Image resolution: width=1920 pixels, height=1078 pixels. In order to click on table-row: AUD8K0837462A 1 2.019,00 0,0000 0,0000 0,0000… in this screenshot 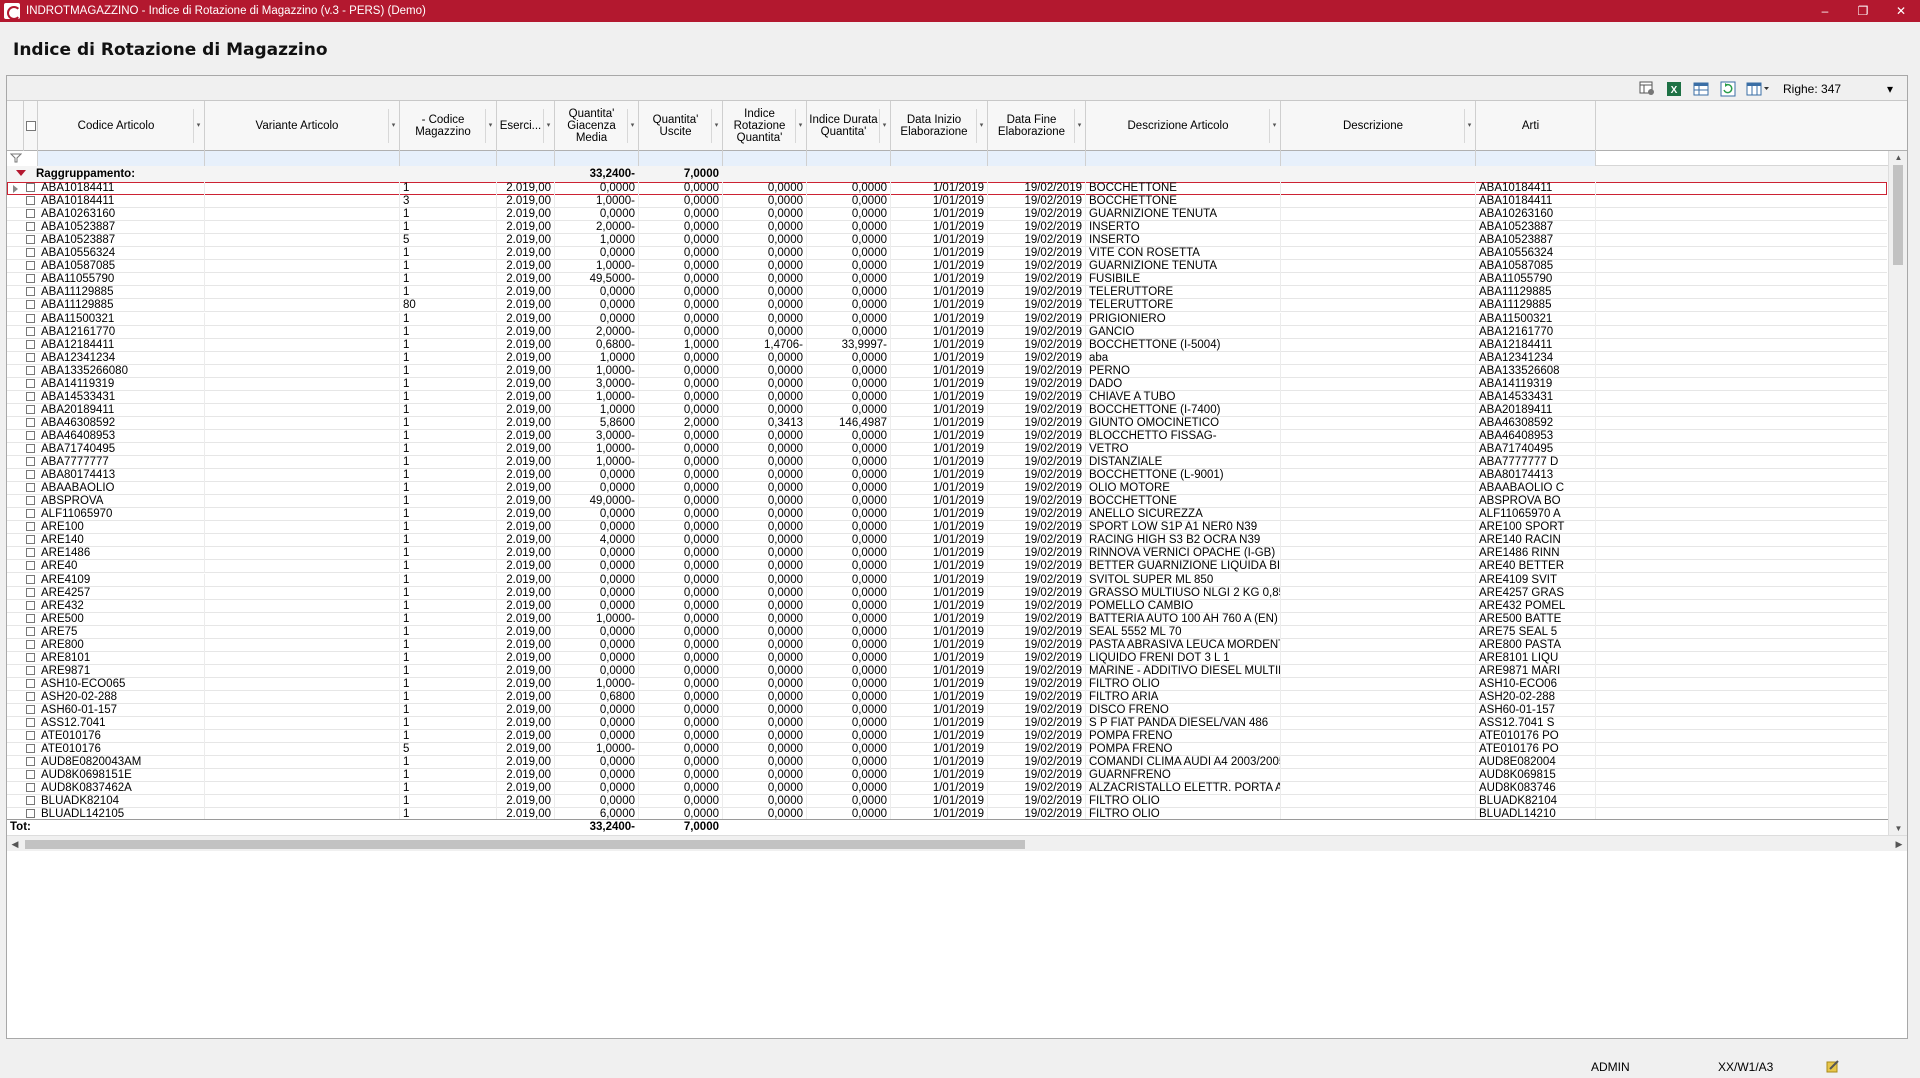, I will do `click(947, 789)`.